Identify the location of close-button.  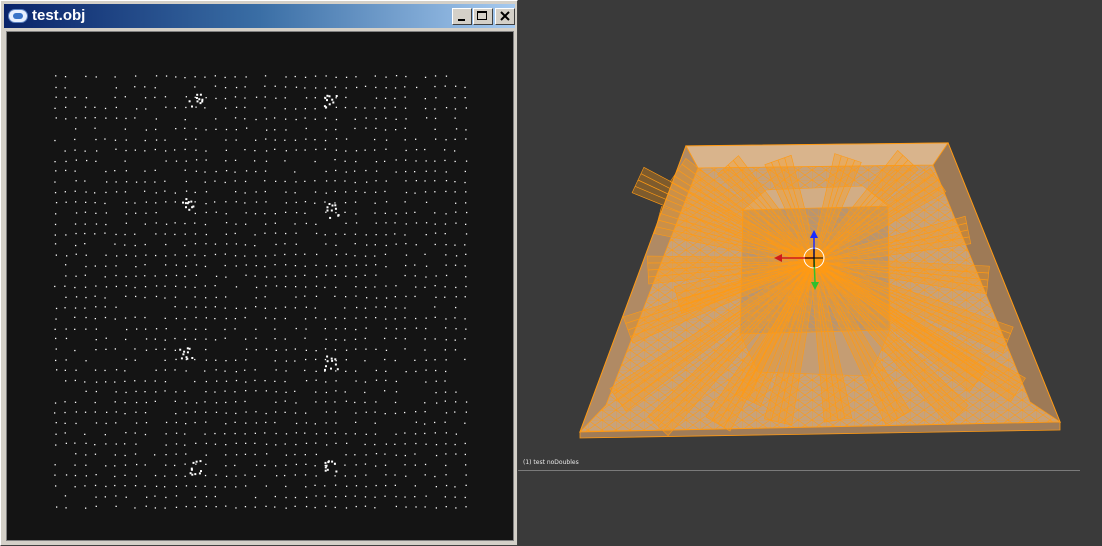
(505, 16).